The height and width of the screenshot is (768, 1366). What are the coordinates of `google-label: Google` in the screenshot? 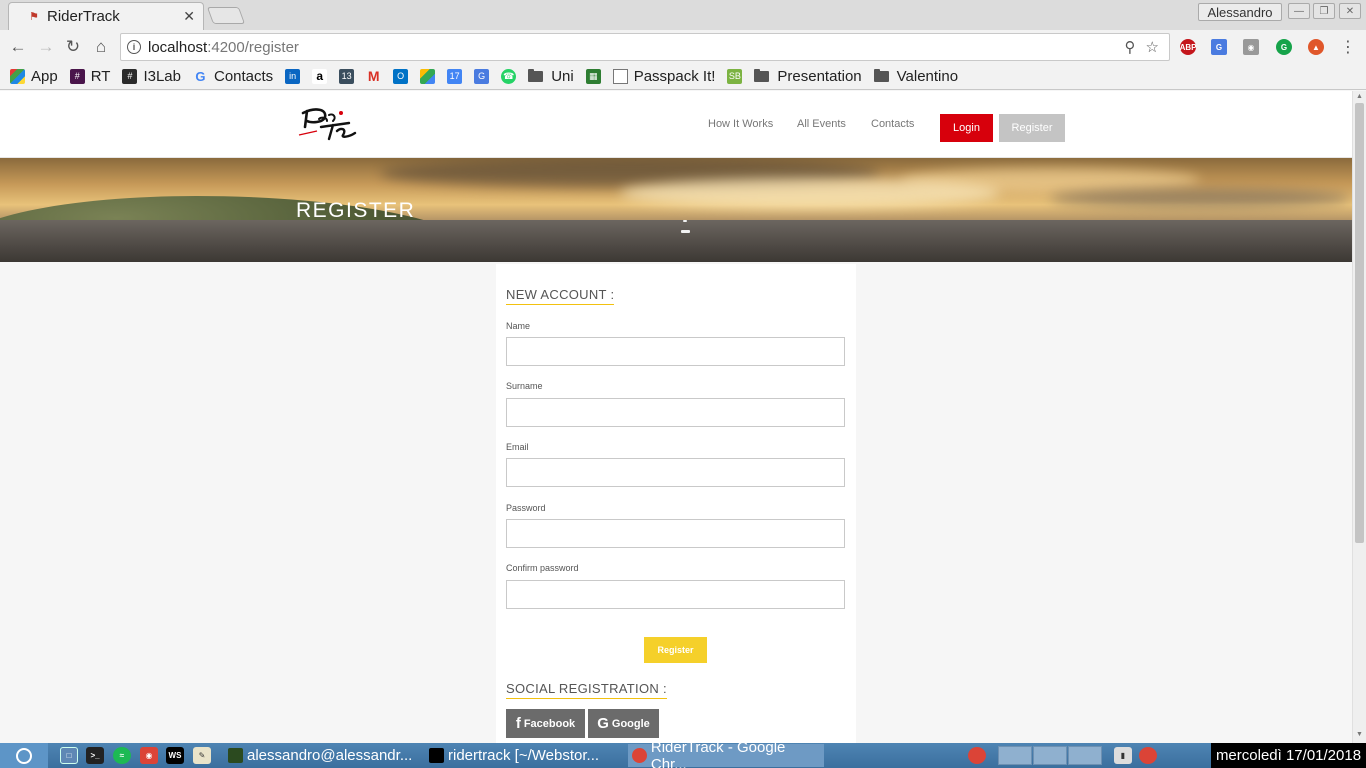 It's located at (630, 723).